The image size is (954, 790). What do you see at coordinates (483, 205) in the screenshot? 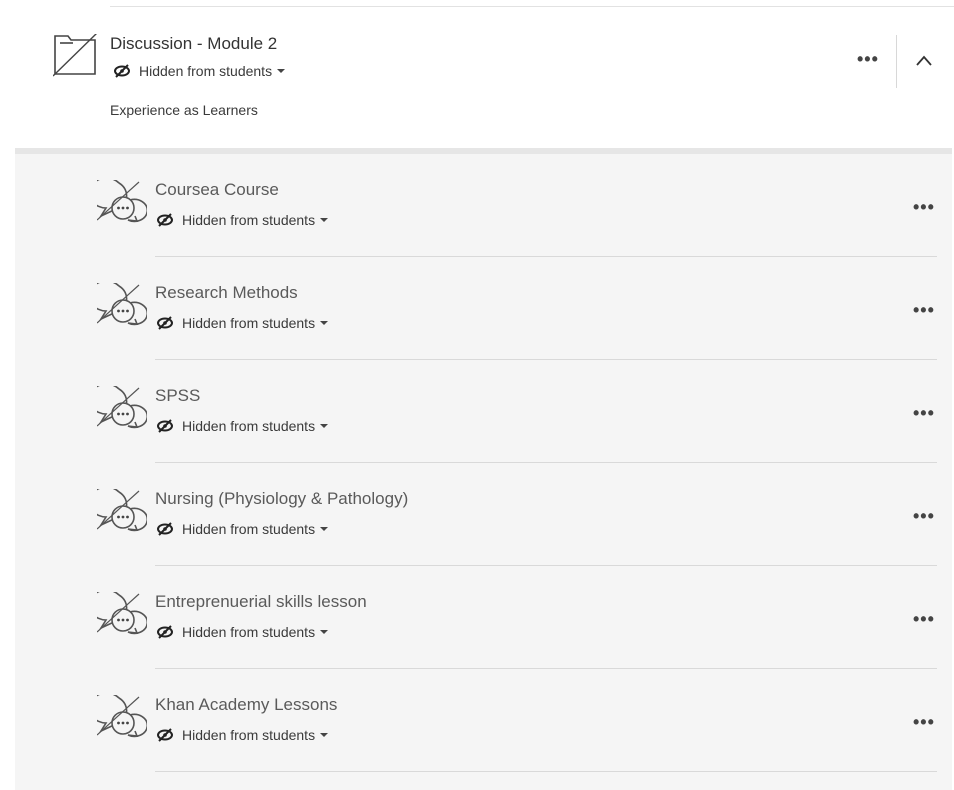
I see `content-item: Coursea Course Hidden from students •••` at bounding box center [483, 205].